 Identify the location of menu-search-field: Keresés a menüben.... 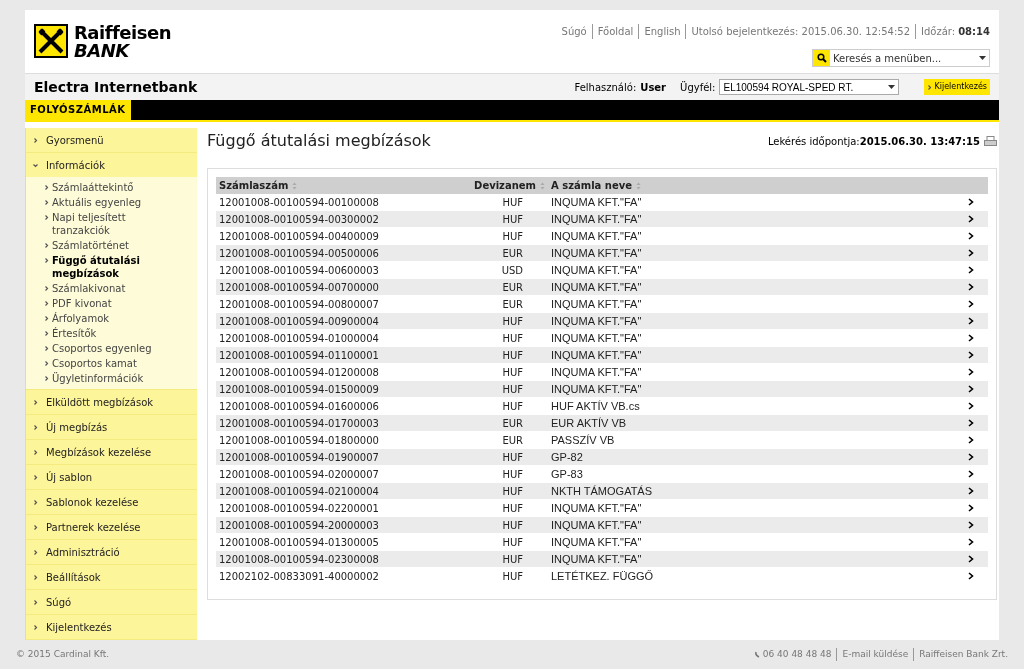
(901, 58).